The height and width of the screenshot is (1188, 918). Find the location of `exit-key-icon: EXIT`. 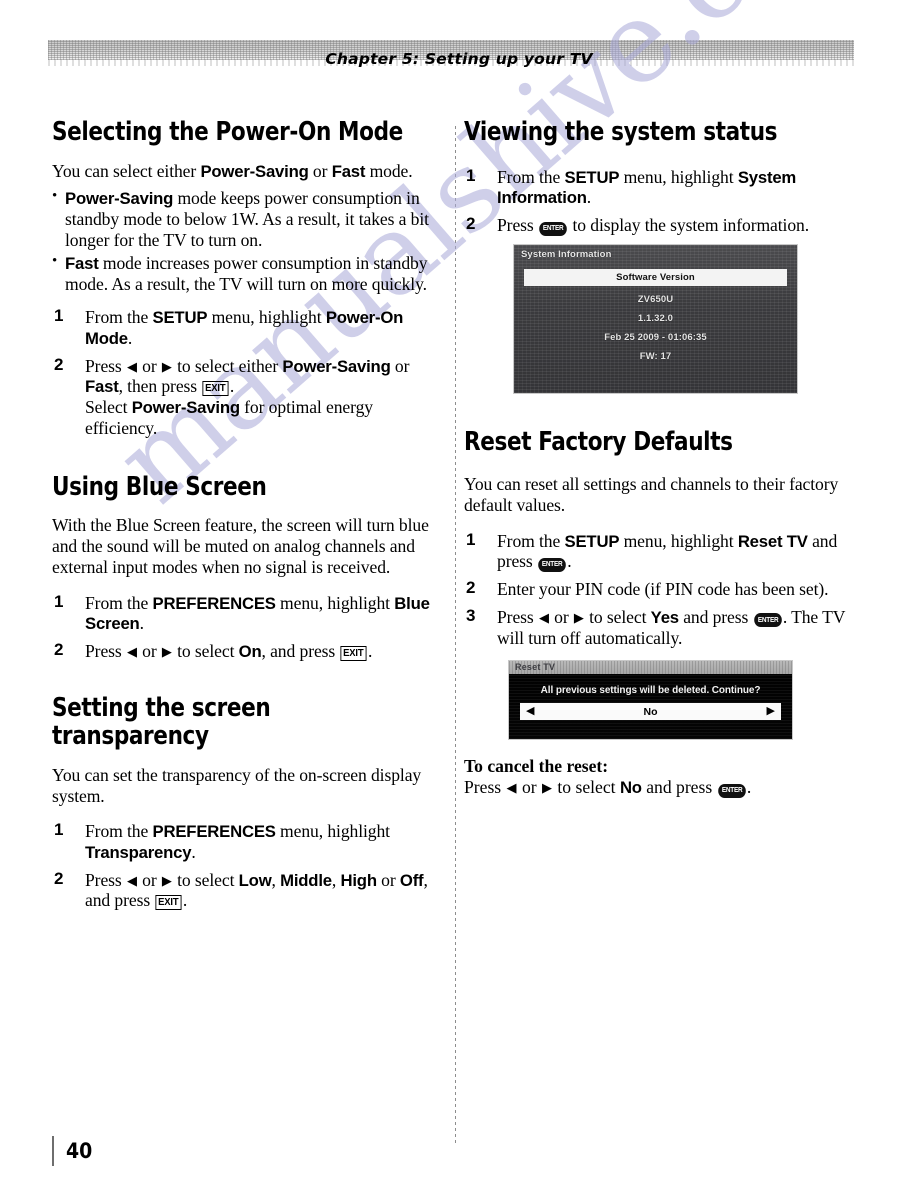

exit-key-icon: EXIT is located at coordinates (215, 388).